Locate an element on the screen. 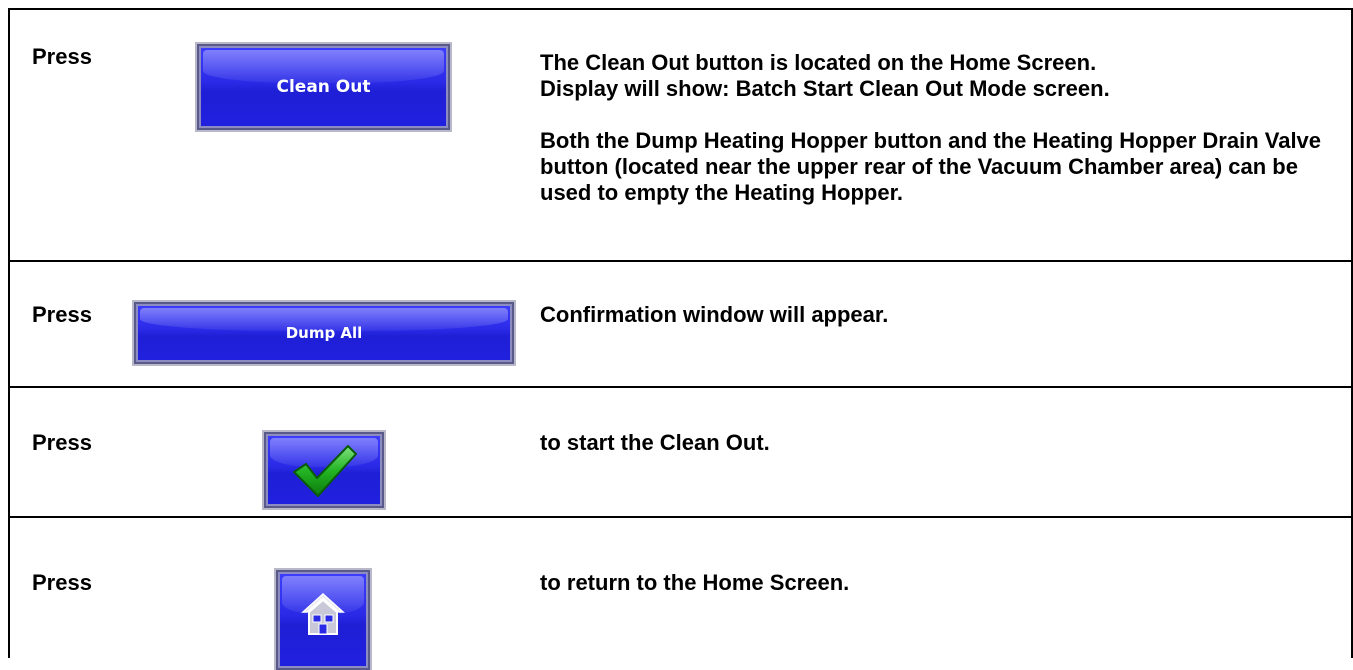  confirm-button is located at coordinates (324, 470).